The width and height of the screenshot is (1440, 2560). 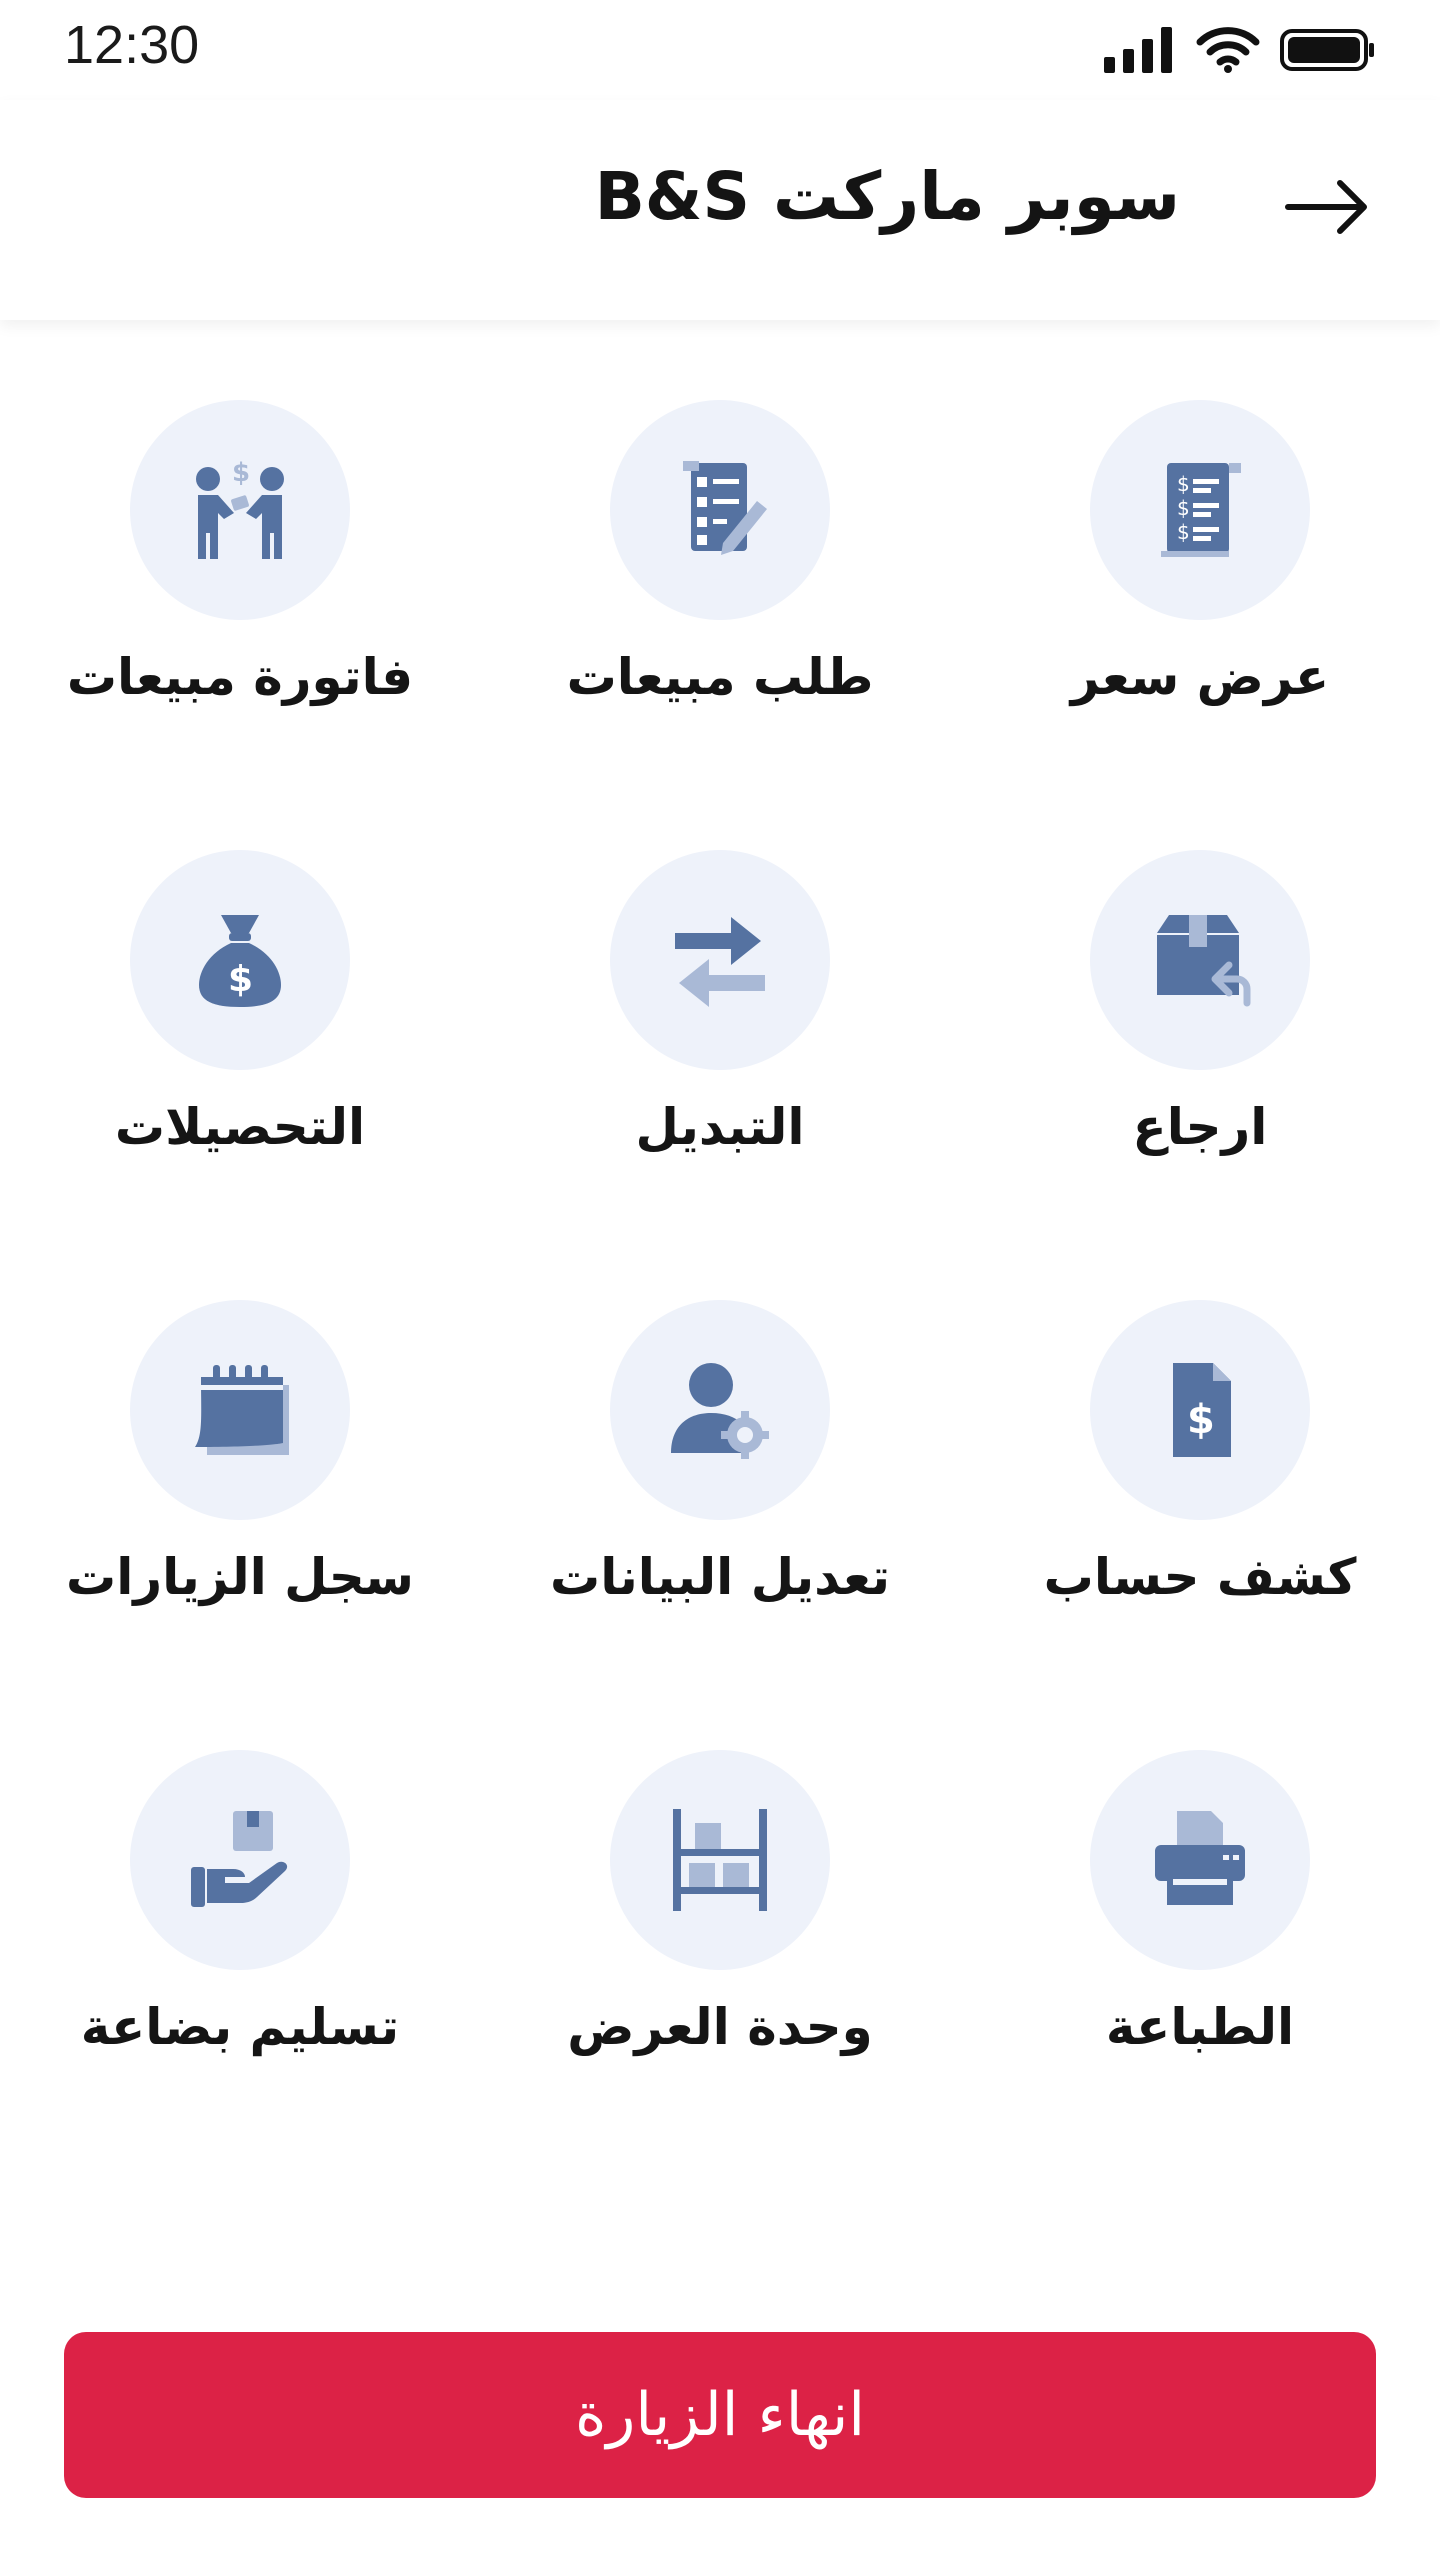 What do you see at coordinates (720, 677) in the screenshot?
I see `menu-item-label: طلب مبيعات` at bounding box center [720, 677].